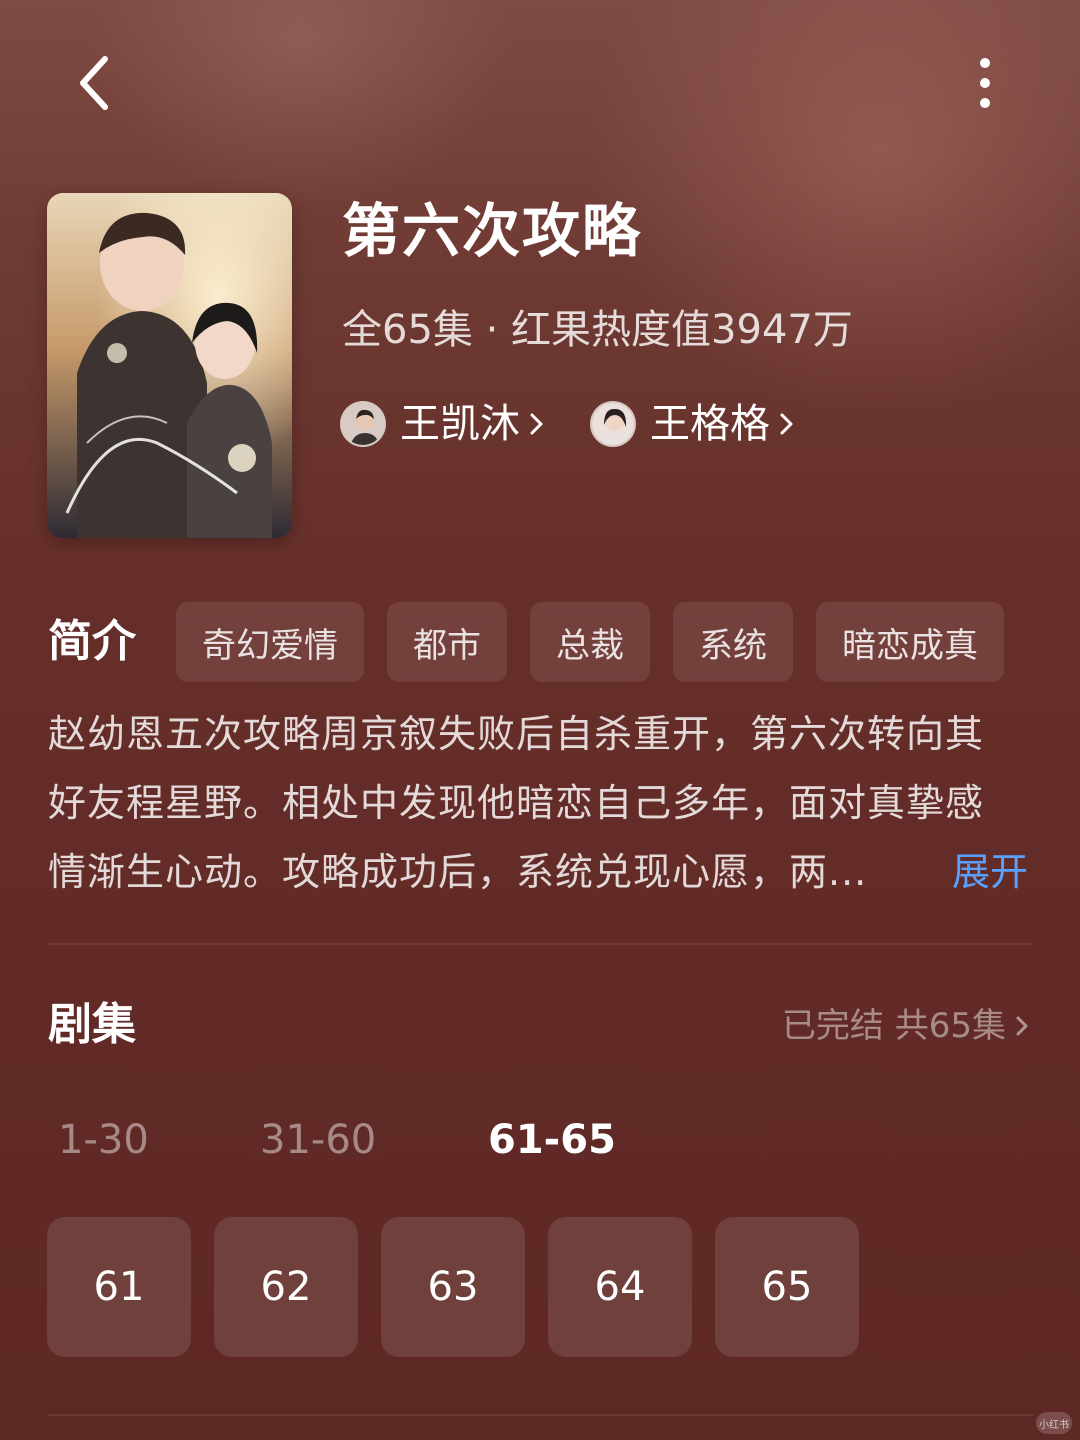 This screenshot has height=1440, width=1080. What do you see at coordinates (733, 642) in the screenshot?
I see `tag-chip: 系统` at bounding box center [733, 642].